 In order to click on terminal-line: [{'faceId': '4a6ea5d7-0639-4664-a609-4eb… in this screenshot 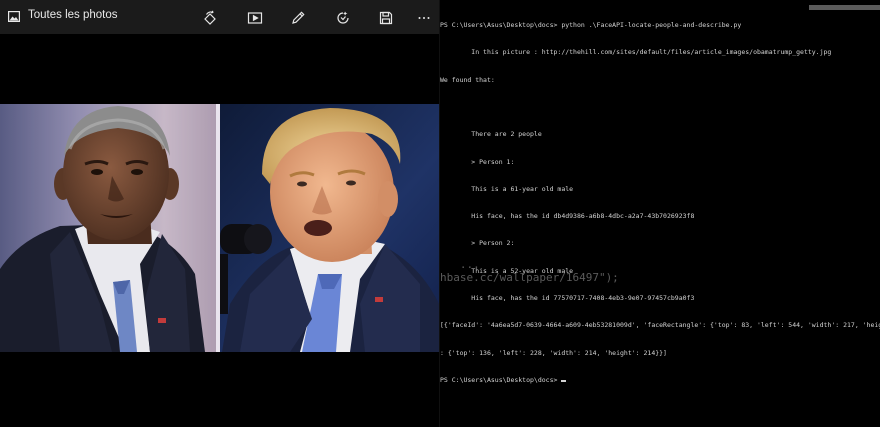, I will do `click(660, 325)`.